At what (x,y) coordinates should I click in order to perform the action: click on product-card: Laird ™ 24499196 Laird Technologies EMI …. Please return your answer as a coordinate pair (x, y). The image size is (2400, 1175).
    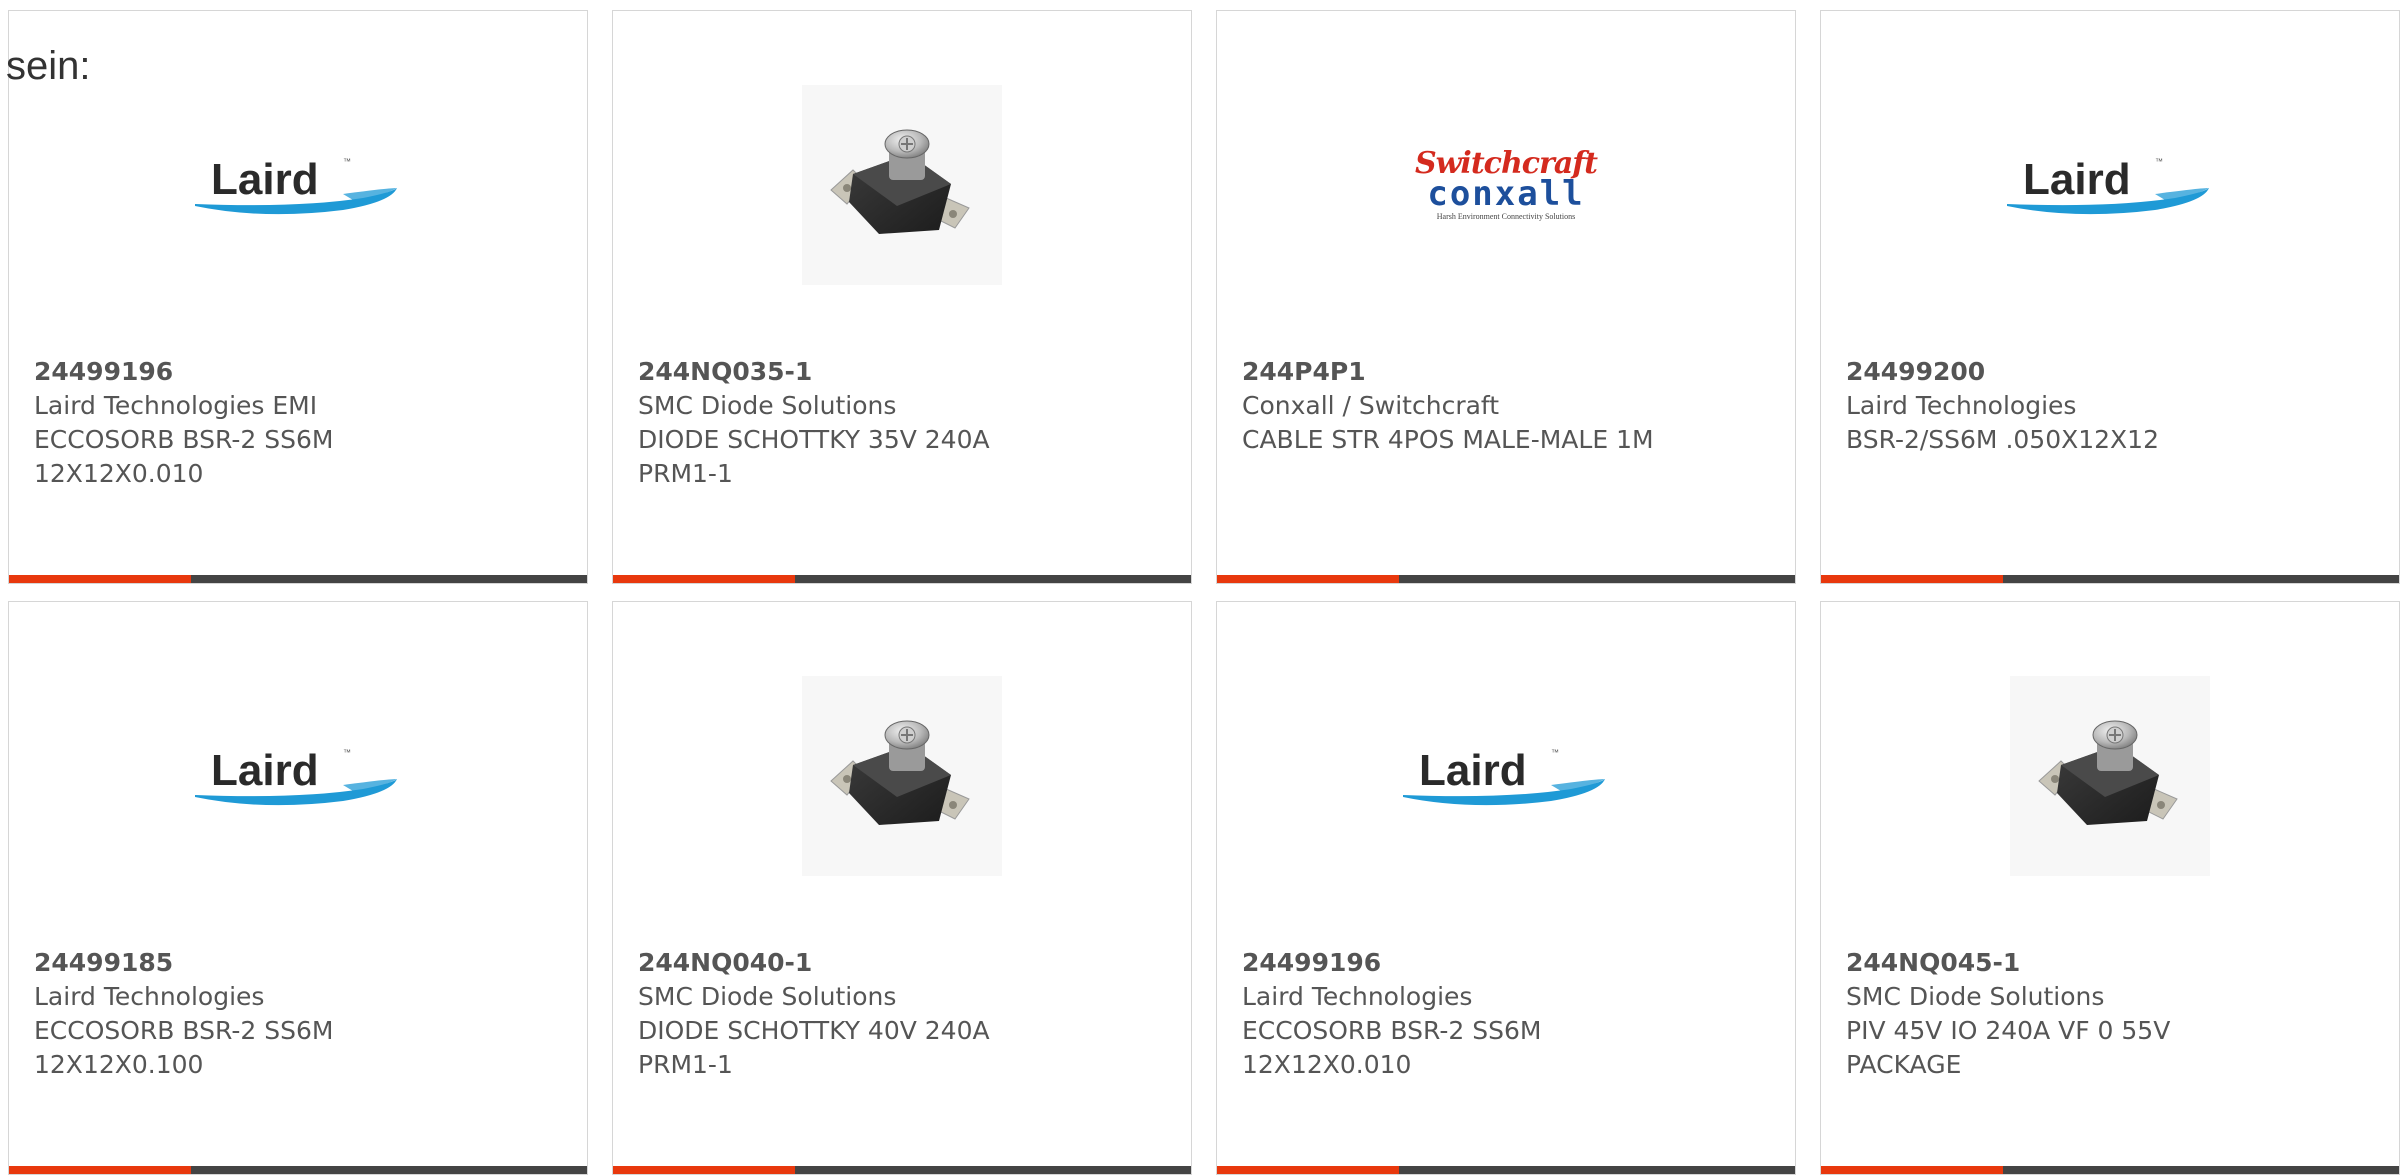
    Looking at the image, I should click on (298, 297).